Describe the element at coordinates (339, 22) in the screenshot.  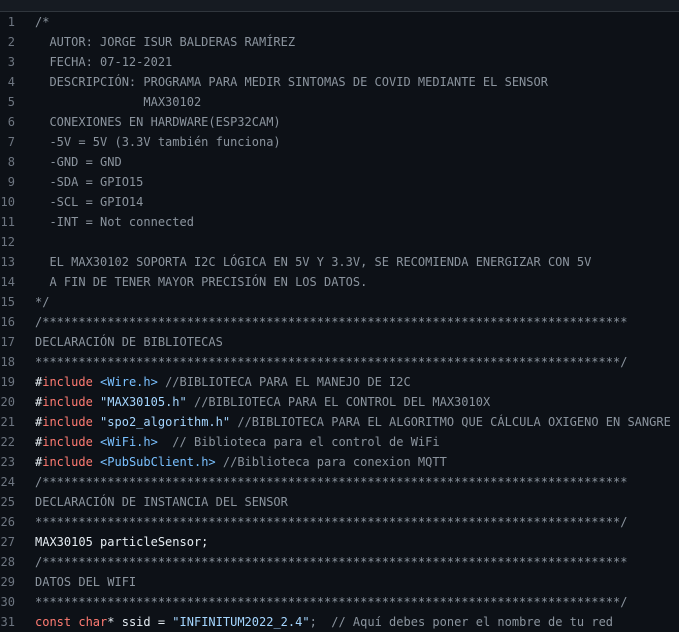
I see `code-line: 1 /*` at that location.